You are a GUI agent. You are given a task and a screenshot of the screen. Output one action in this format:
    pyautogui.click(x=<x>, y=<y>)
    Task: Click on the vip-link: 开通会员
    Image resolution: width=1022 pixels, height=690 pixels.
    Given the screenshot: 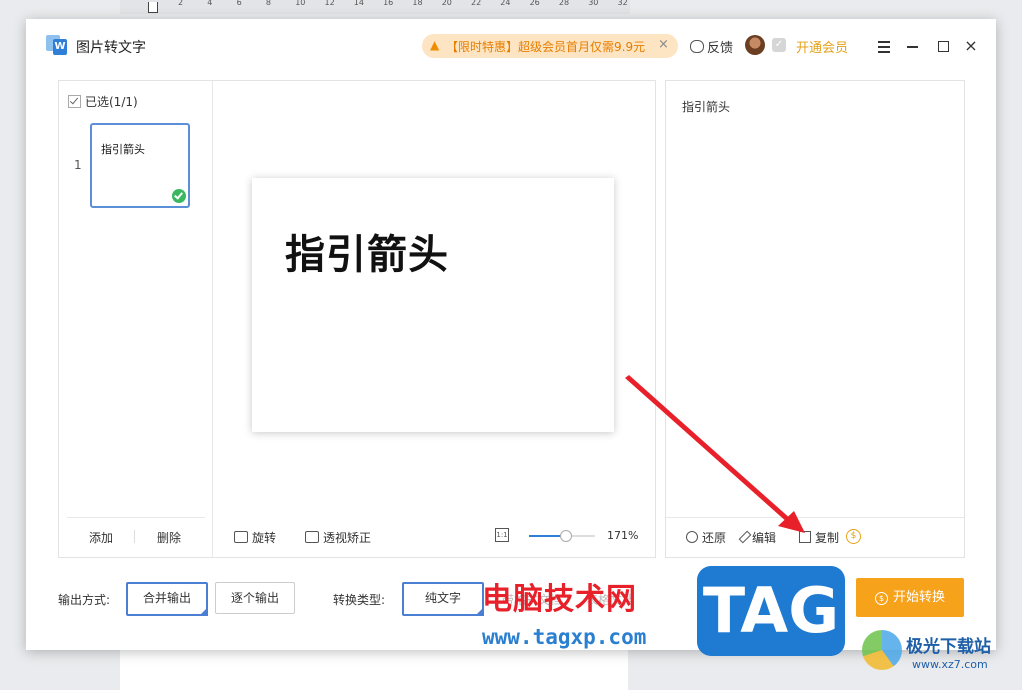 What is the action you would take?
    pyautogui.click(x=822, y=46)
    